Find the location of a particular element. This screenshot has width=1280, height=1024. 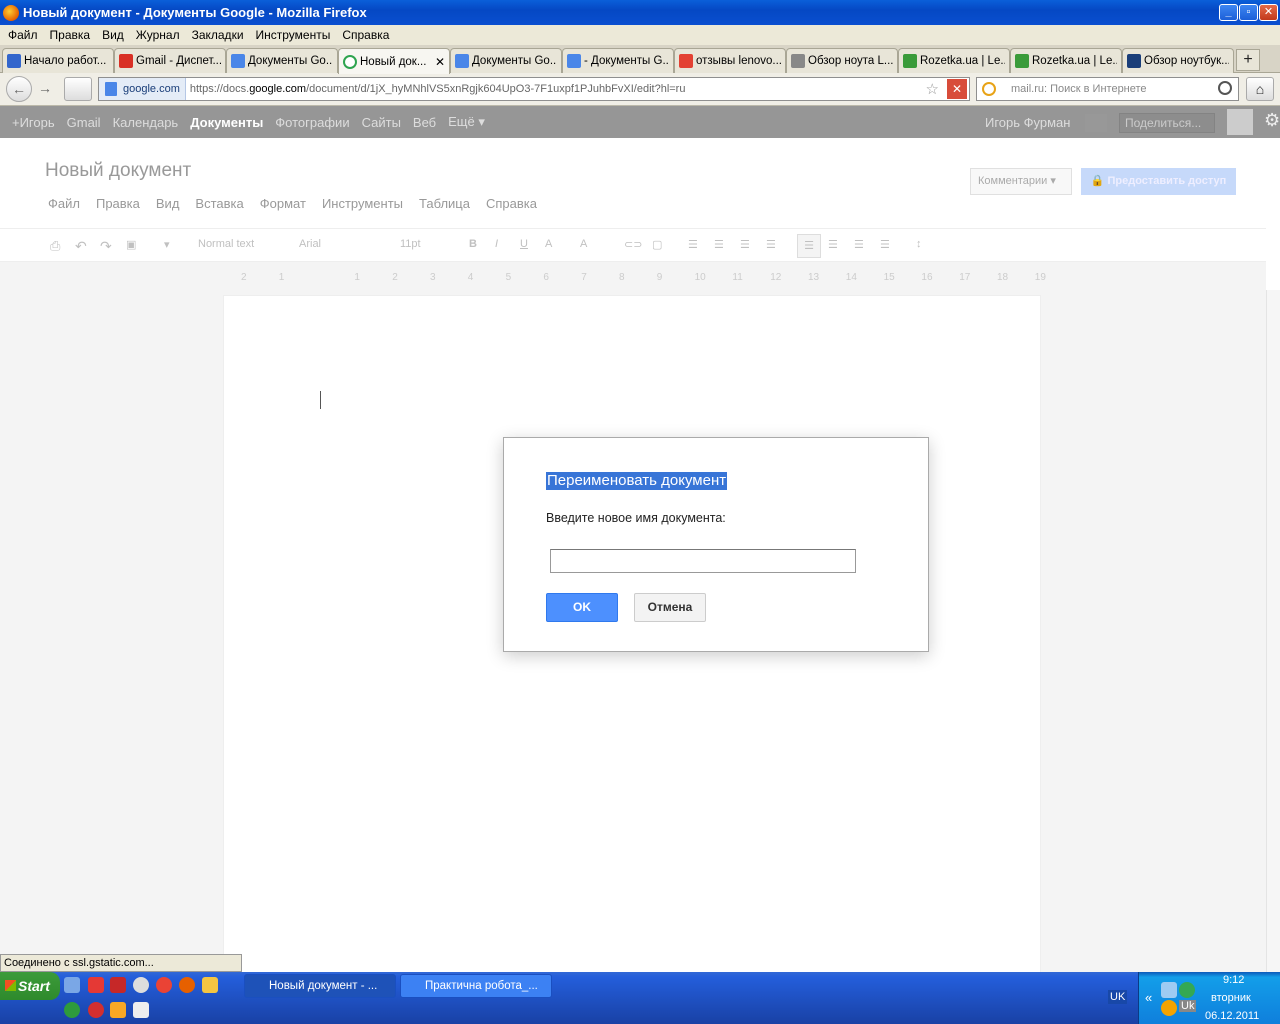

doc-menu-tools: Инструменты is located at coordinates (362, 203).